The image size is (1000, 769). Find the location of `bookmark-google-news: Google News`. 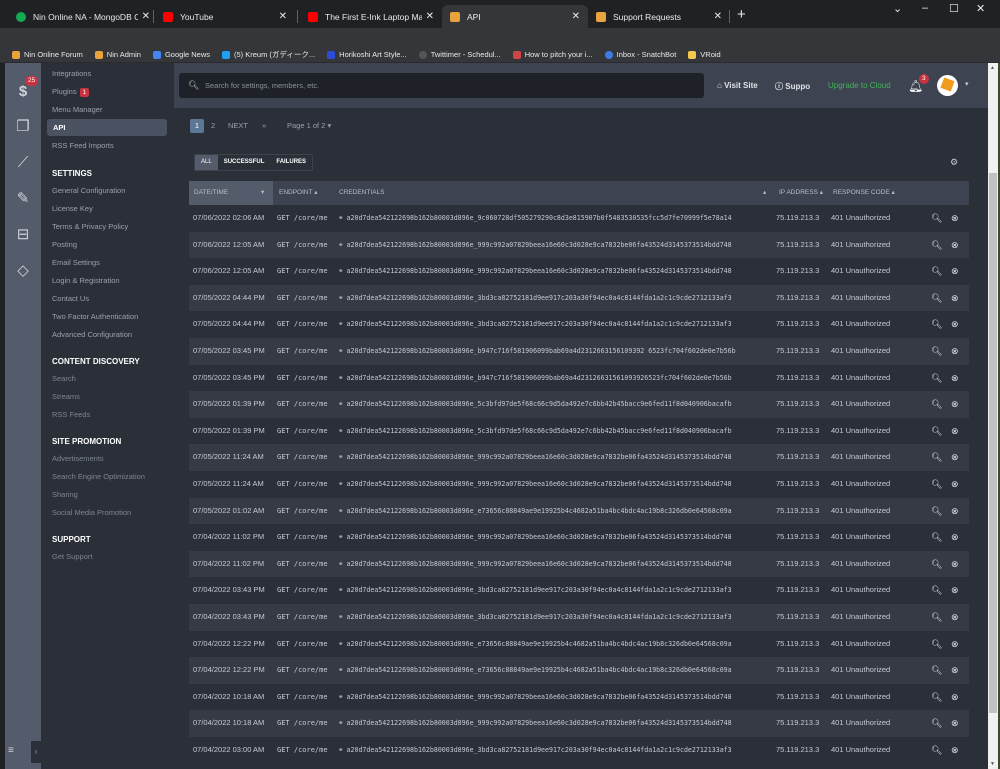

bookmark-google-news: Google News is located at coordinates (181, 54).